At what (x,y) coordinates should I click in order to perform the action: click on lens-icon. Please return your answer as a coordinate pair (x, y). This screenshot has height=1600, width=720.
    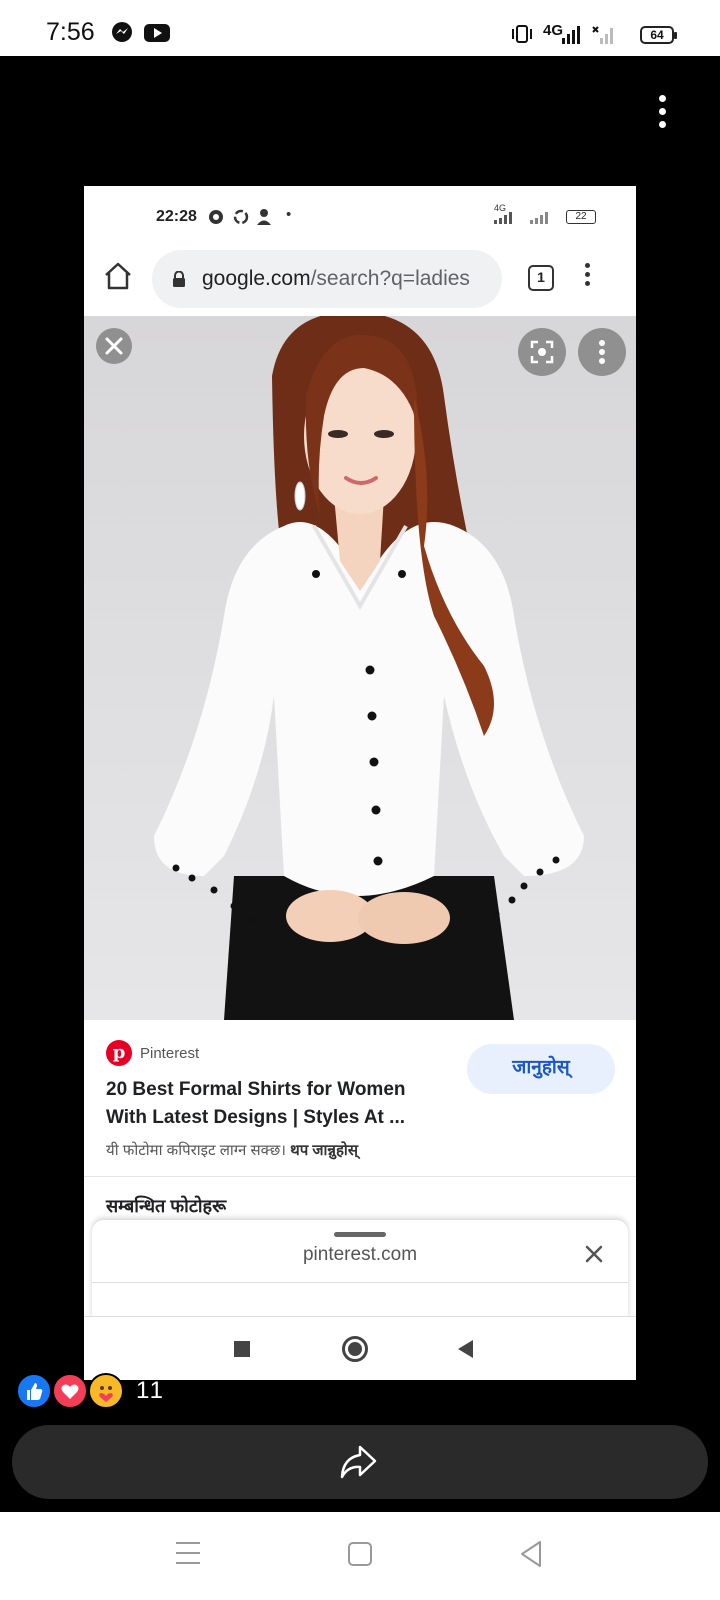
    Looking at the image, I should click on (542, 352).